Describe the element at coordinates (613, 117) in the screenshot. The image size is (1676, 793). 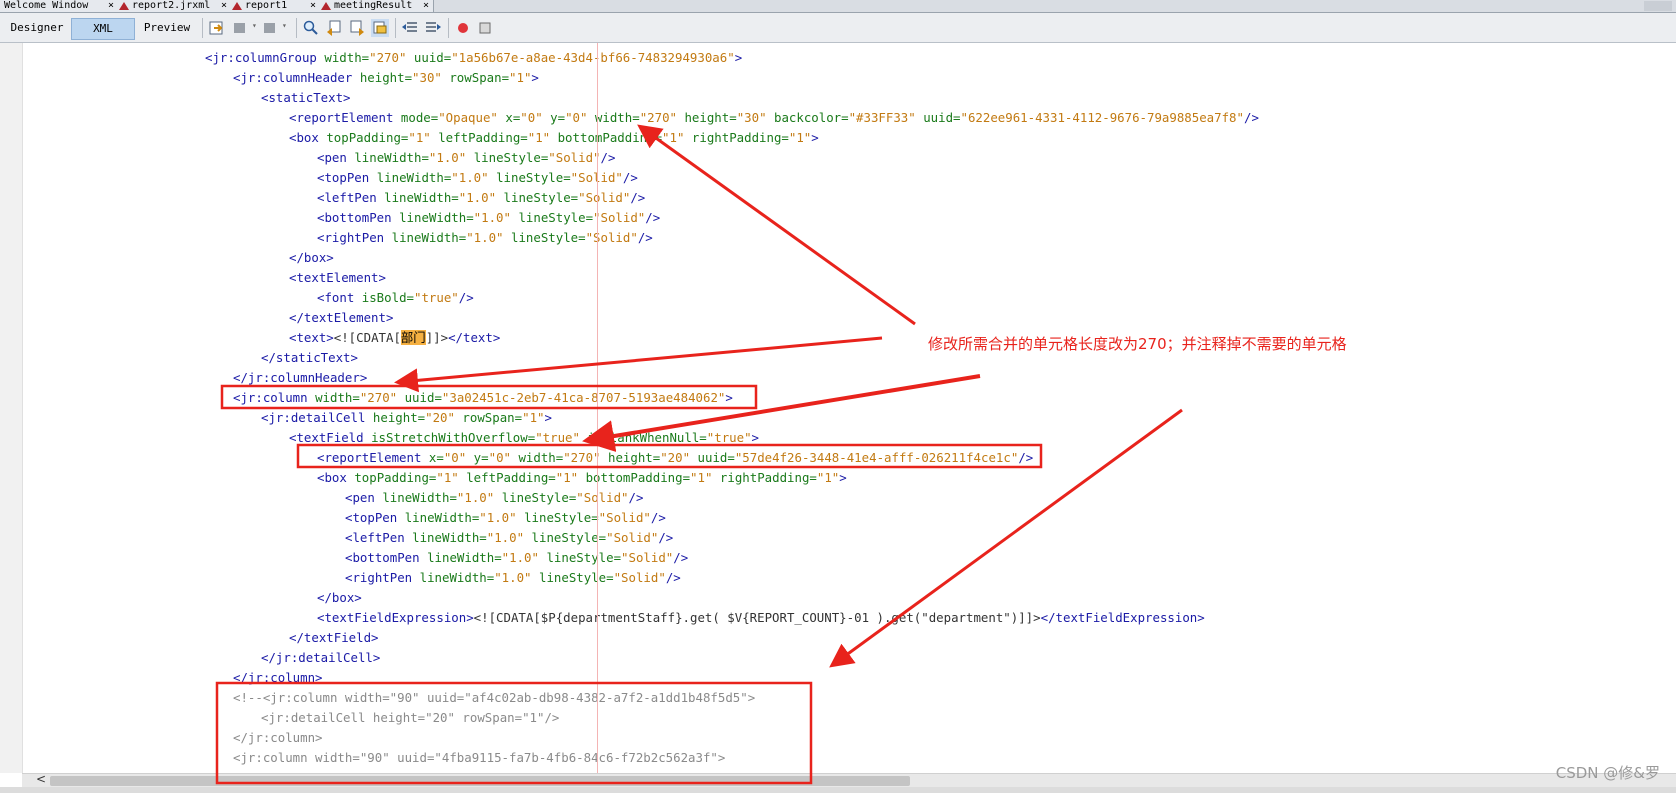
I see `code-token: width=` at that location.